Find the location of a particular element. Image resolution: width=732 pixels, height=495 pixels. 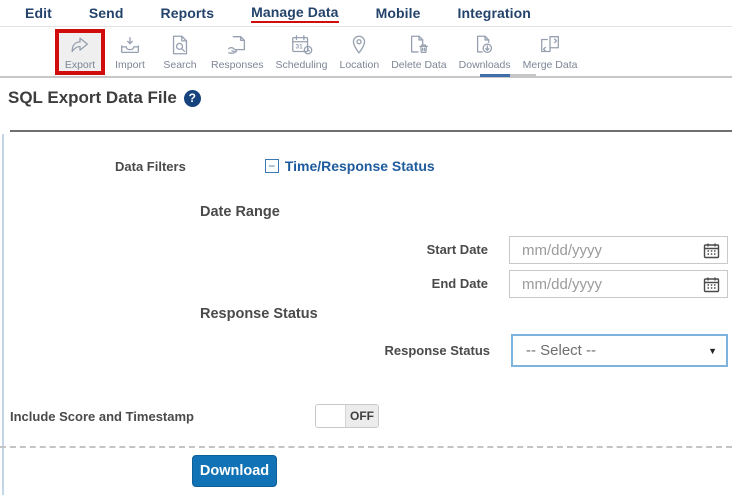

nav-item-manage-data: Manage Data is located at coordinates (295, 13).